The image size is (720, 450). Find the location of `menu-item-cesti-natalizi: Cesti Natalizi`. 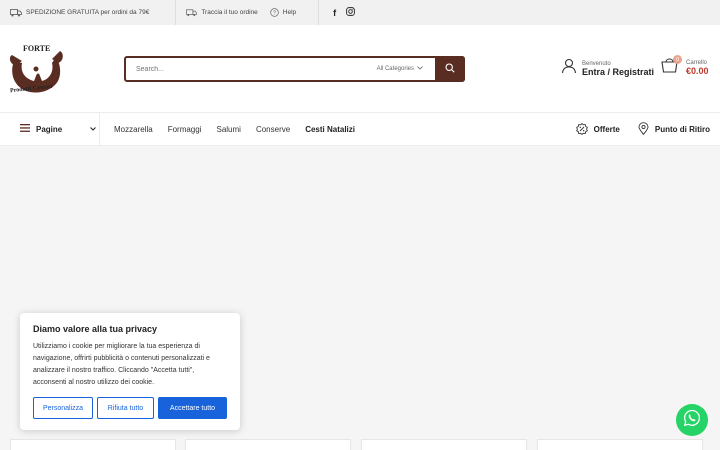

menu-item-cesti-natalizi: Cesti Natalizi is located at coordinates (330, 129).